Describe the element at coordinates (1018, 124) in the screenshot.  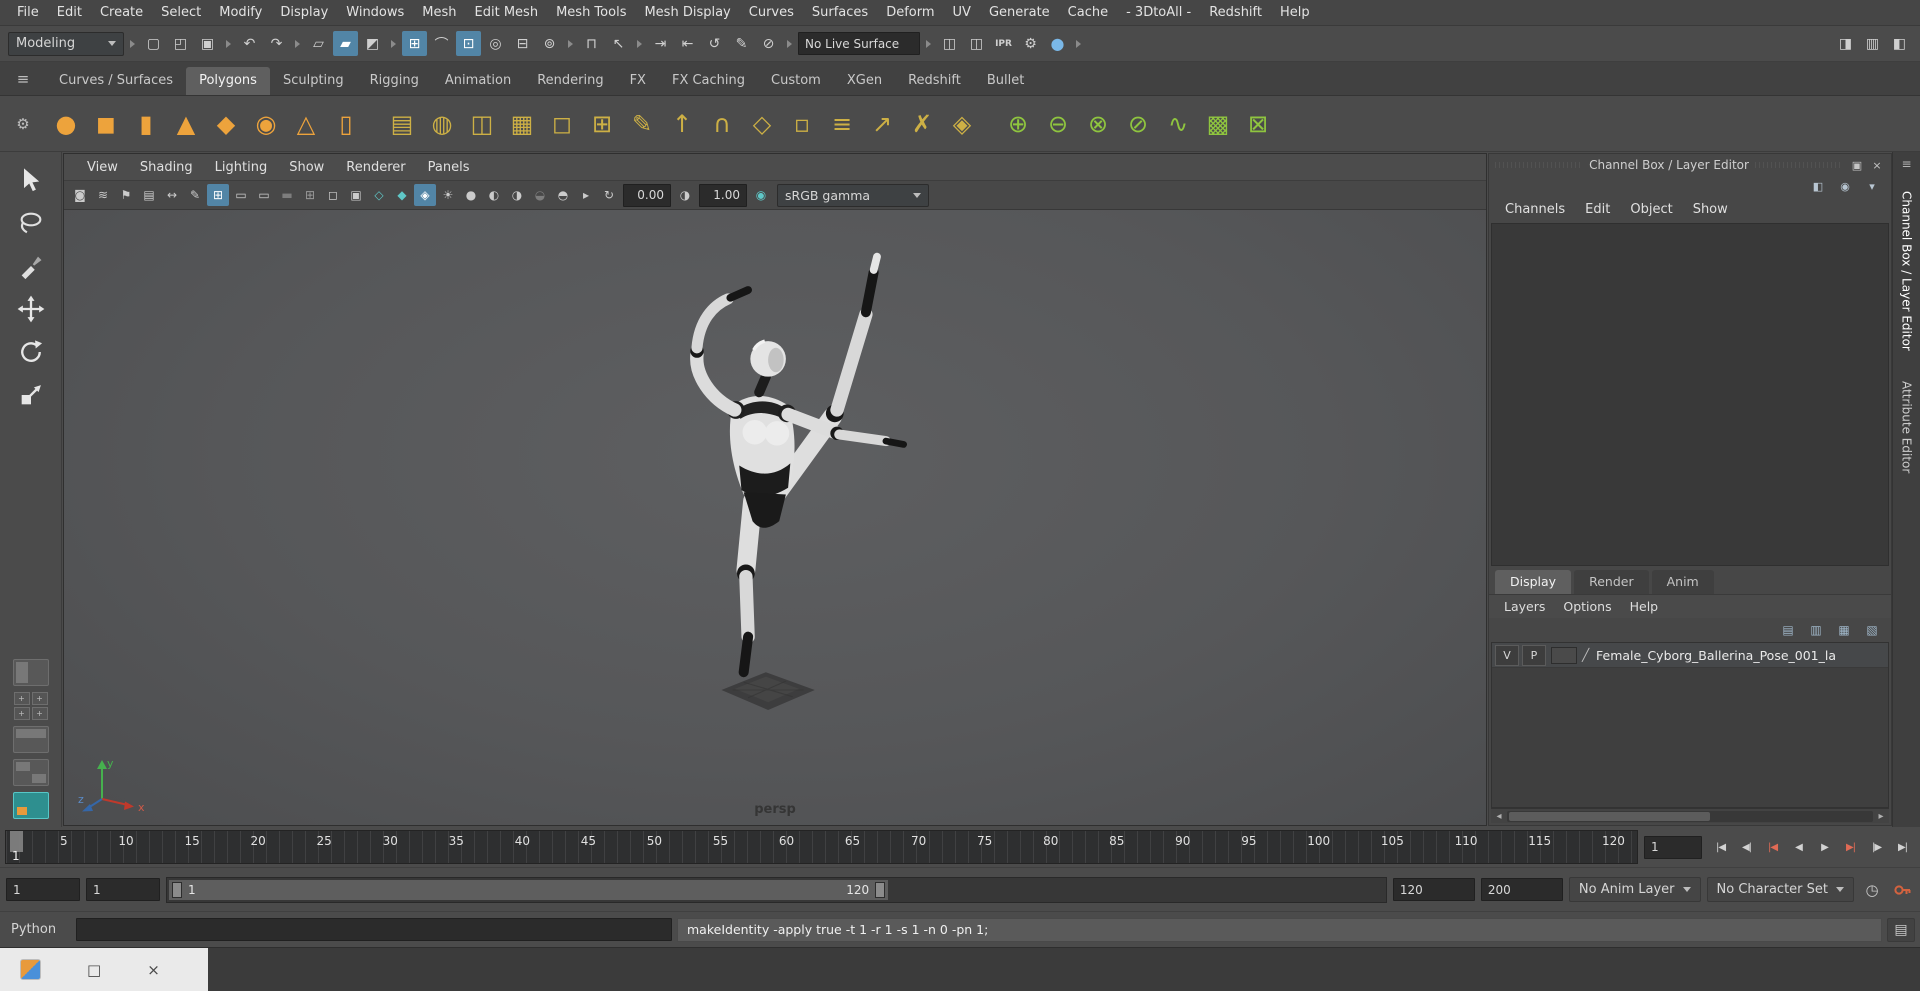
I see `boolean-union-icon: ⊕` at that location.